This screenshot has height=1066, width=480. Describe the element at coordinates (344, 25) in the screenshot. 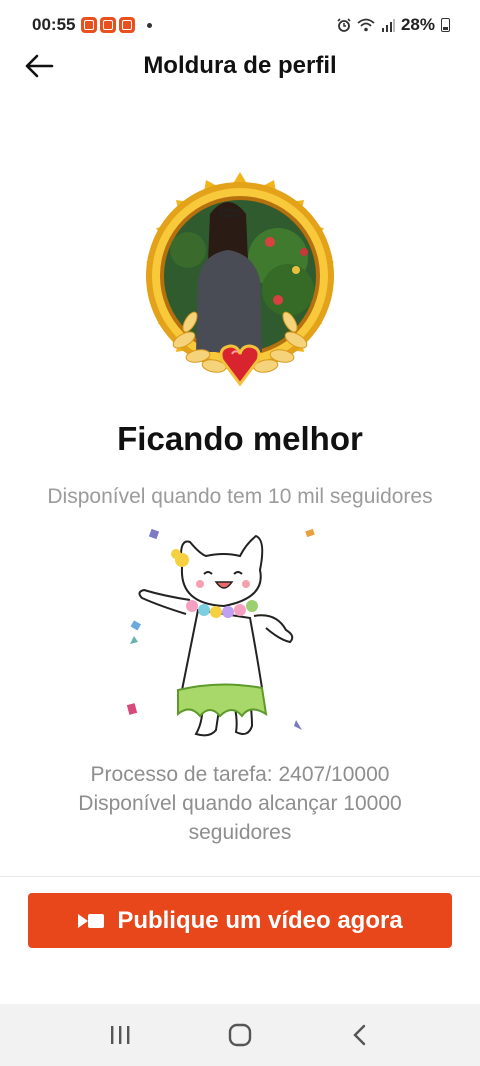

I see `alarm-icon` at that location.